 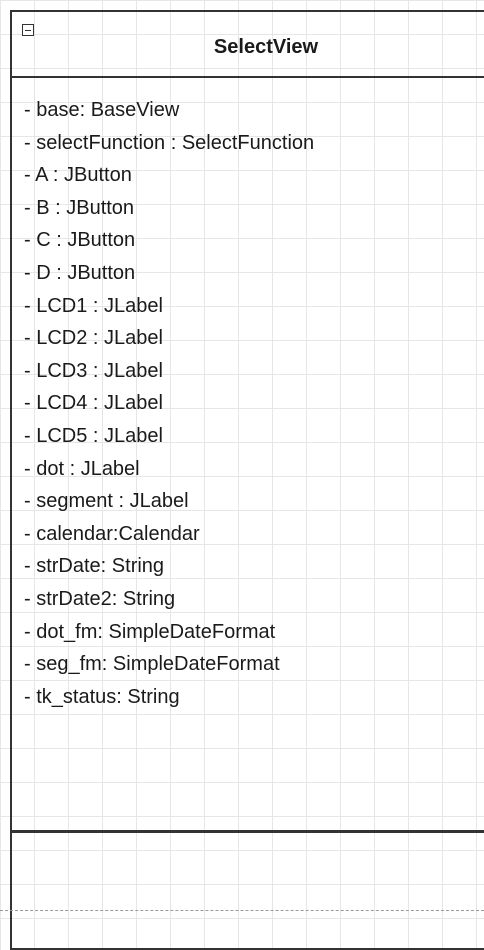 What do you see at coordinates (169, 240) in the screenshot?
I see `attribute-row: - C : JButton` at bounding box center [169, 240].